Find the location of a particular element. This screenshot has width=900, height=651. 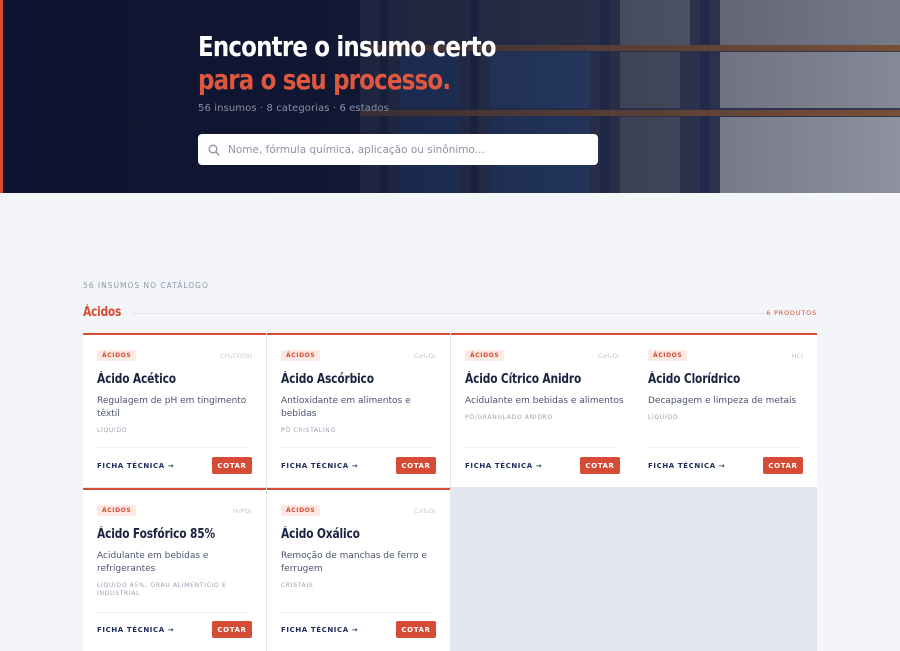

product-description: Acidulante em bebidas e refrigerantes is located at coordinates (153, 562).